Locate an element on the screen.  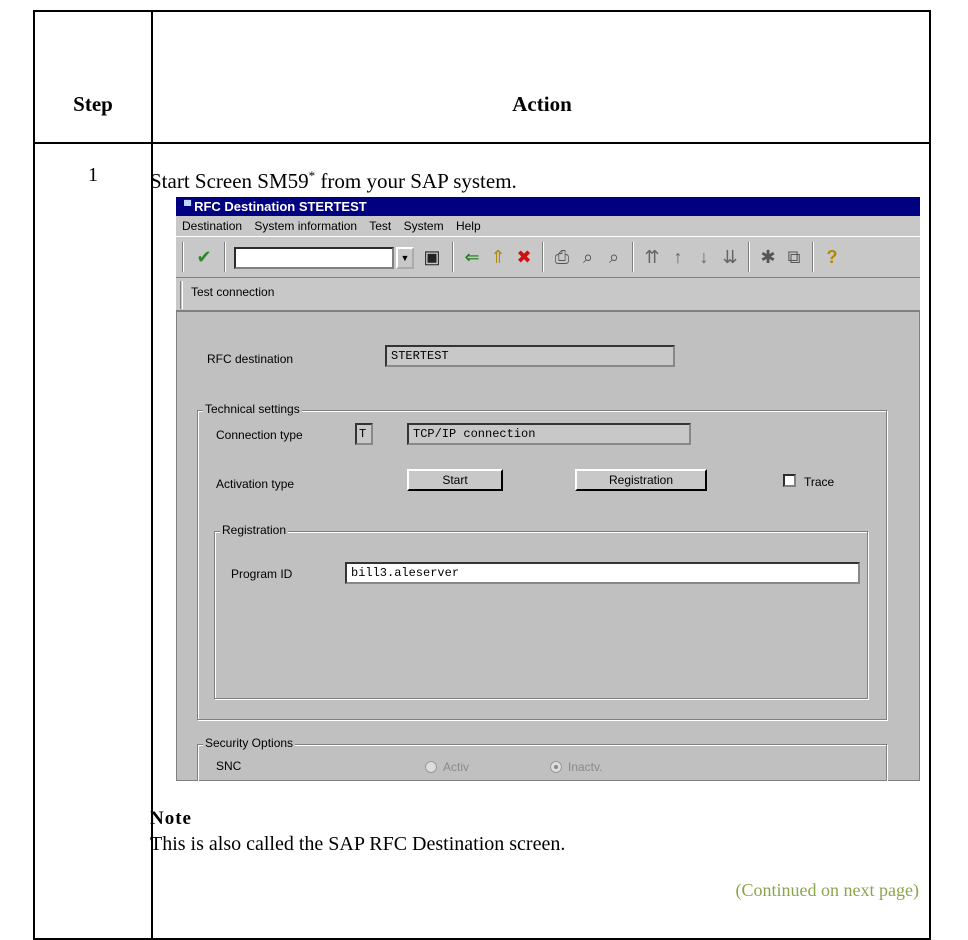
header-step: Step is located at coordinates (93, 104).